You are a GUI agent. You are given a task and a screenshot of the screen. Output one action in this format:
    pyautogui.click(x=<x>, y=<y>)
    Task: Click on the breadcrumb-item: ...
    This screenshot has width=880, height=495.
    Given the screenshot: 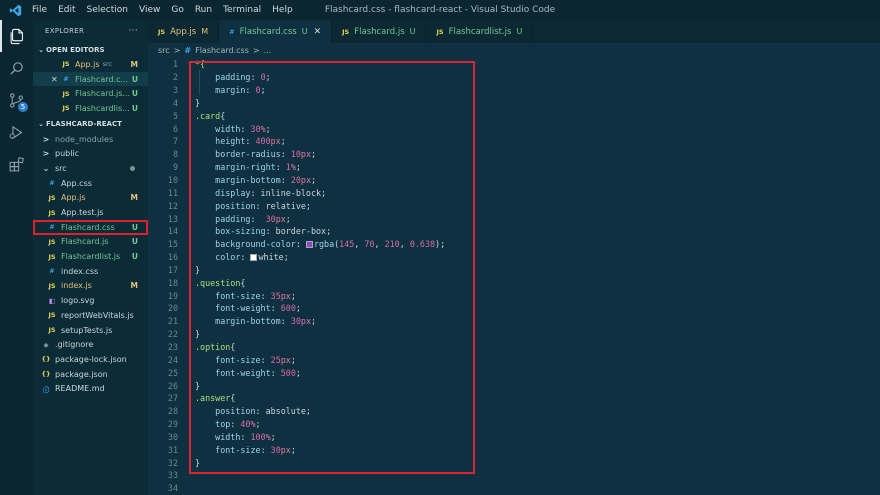 What is the action you would take?
    pyautogui.click(x=268, y=50)
    